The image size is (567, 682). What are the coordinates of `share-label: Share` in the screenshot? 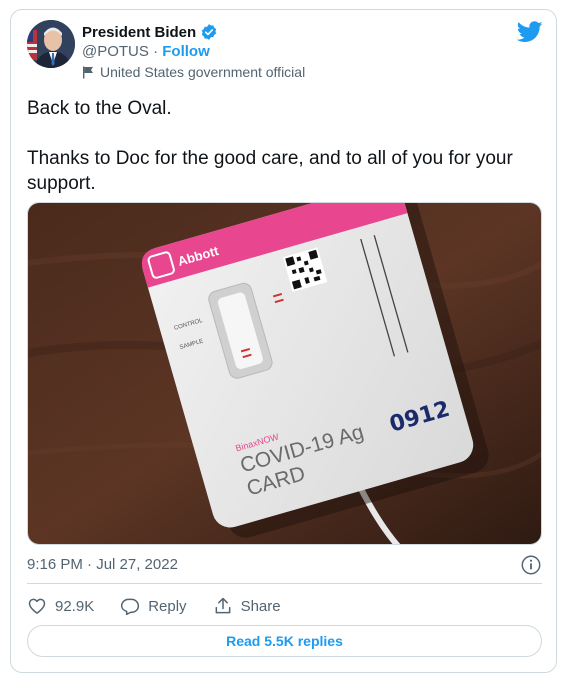 It's located at (260, 606).